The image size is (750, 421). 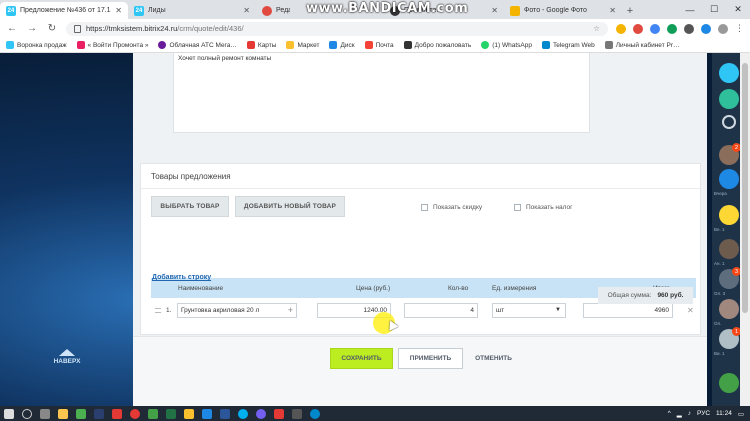 What do you see at coordinates (192, 10) in the screenshot?
I see `tab-leads: 24 Лиды ✕` at bounding box center [192, 10].